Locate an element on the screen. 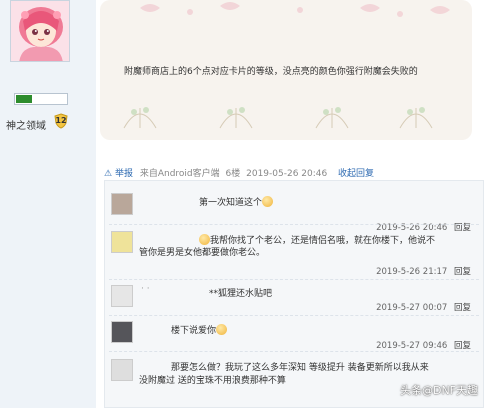  collapse-replies-link: 收起回复 is located at coordinates (356, 174).